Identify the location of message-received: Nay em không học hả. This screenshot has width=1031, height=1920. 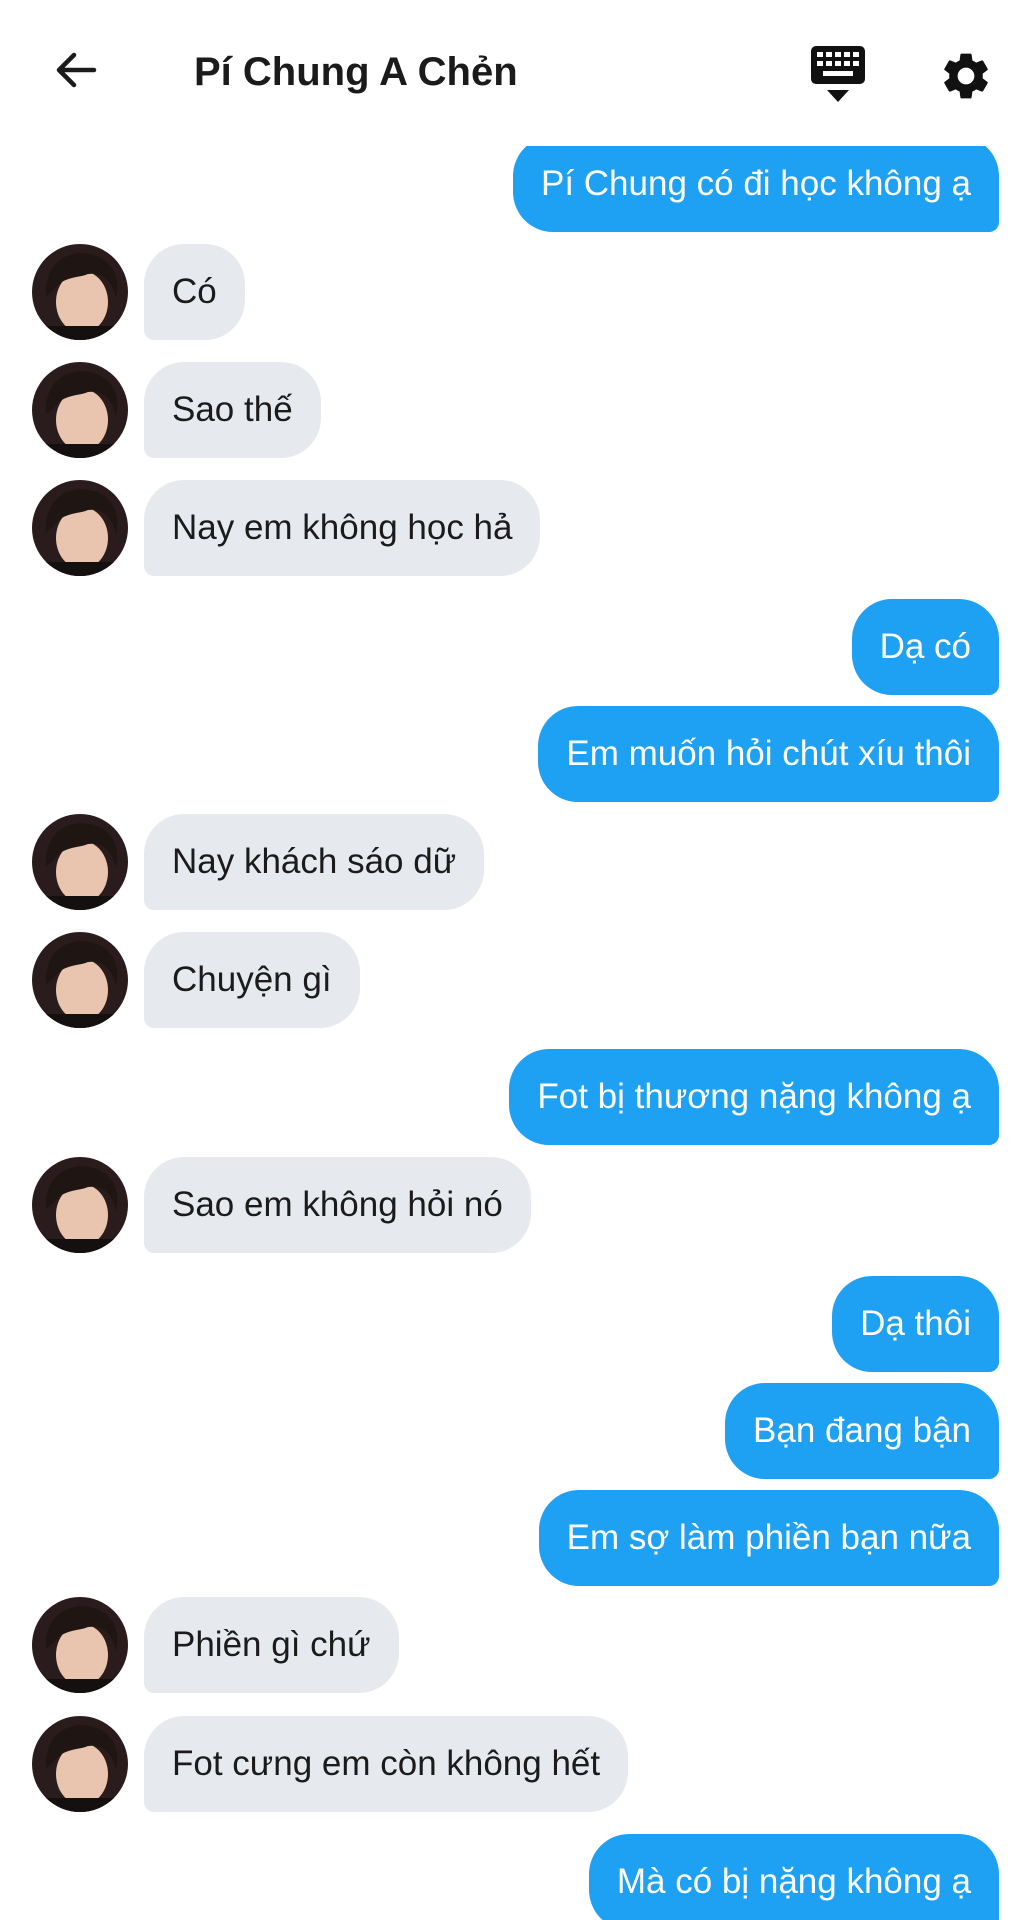
(286, 528).